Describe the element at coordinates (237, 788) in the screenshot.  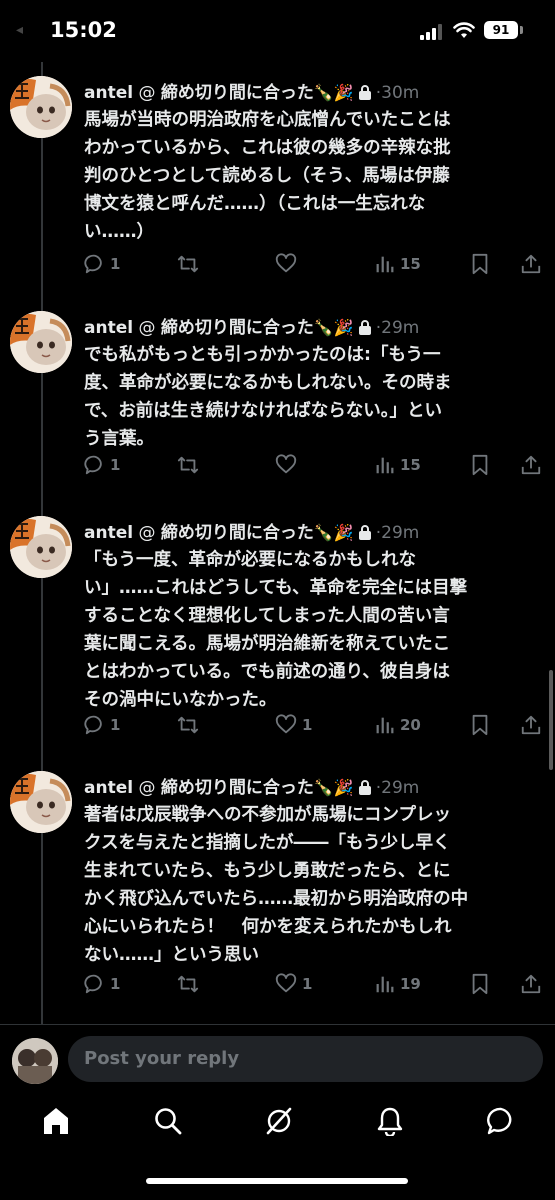
I see `author-name-suffix: 締め切り間に合った` at that location.